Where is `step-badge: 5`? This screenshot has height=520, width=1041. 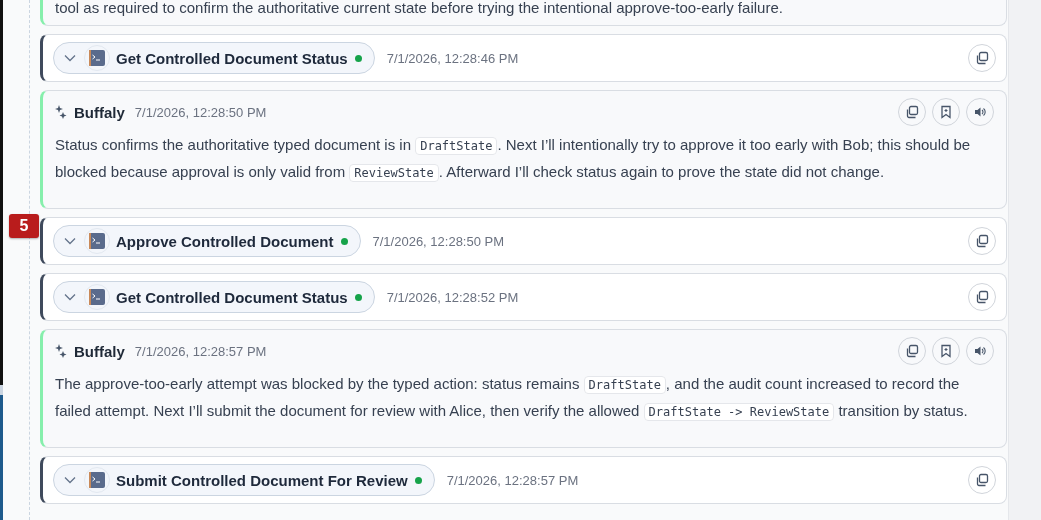
step-badge: 5 is located at coordinates (24, 226).